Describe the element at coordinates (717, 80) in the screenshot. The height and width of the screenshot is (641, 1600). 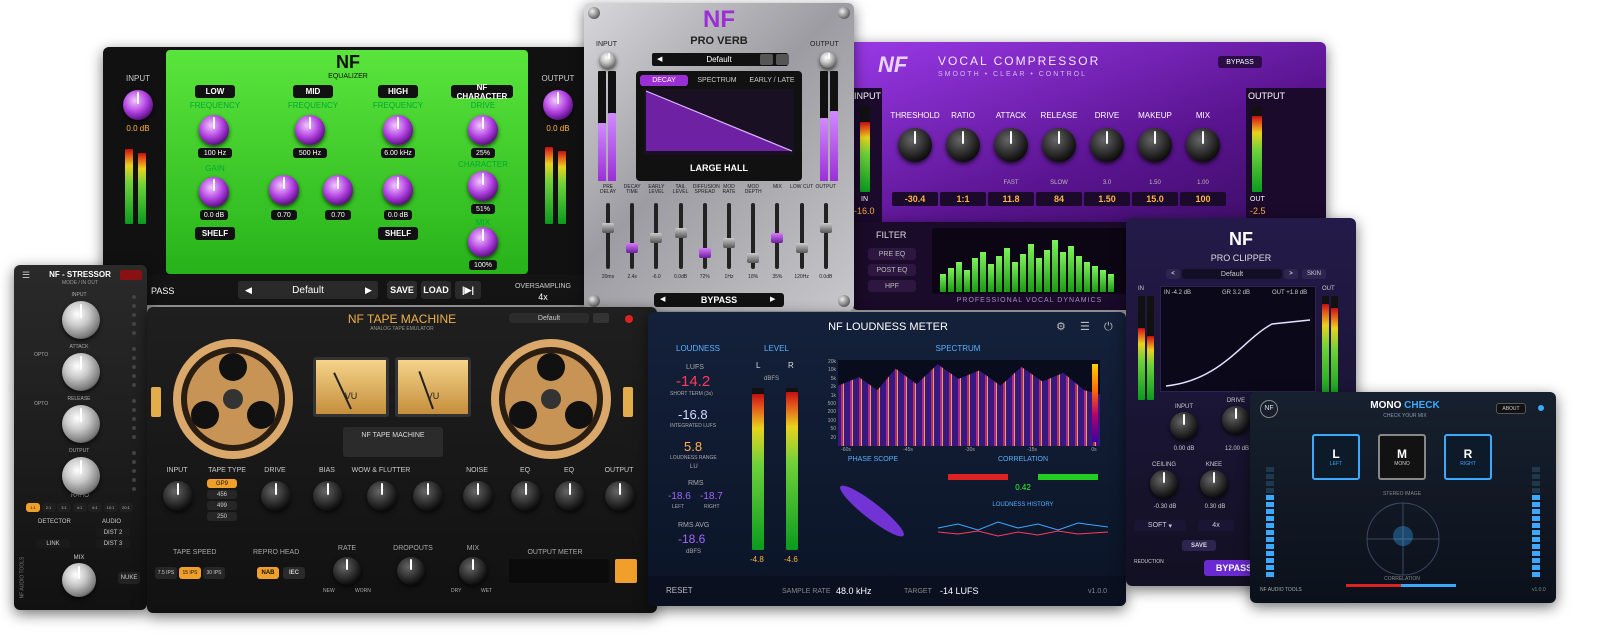
I see `verb-tab-spectrum: SPECTRUM` at that location.